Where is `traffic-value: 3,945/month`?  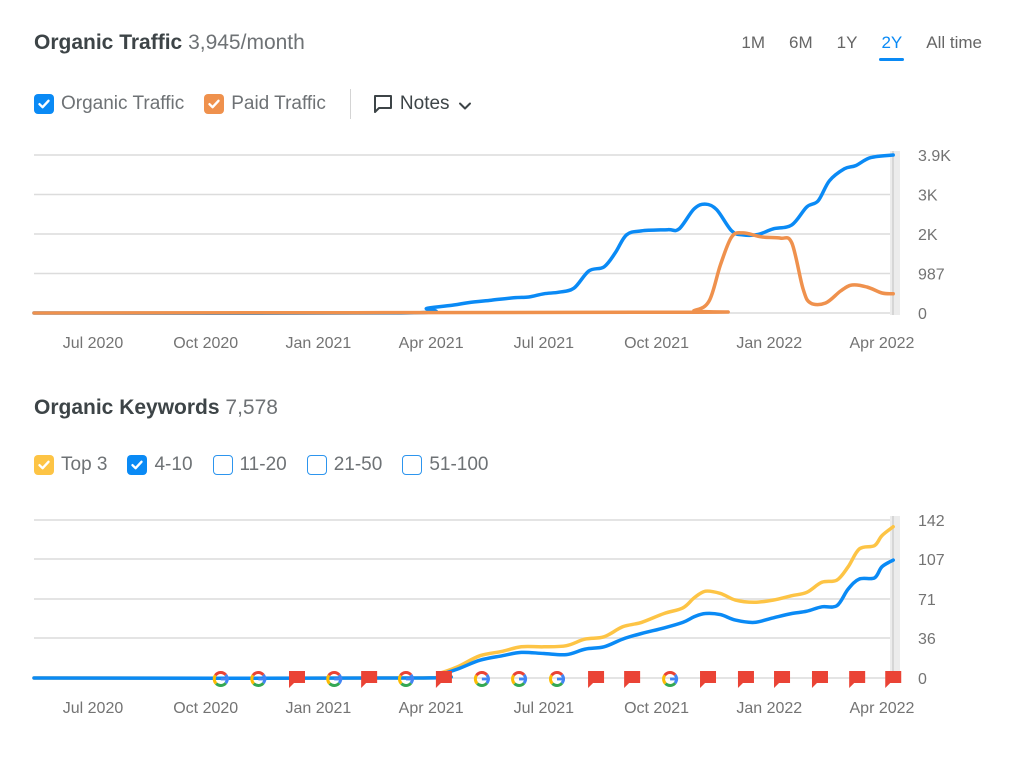 traffic-value: 3,945/month is located at coordinates (246, 42).